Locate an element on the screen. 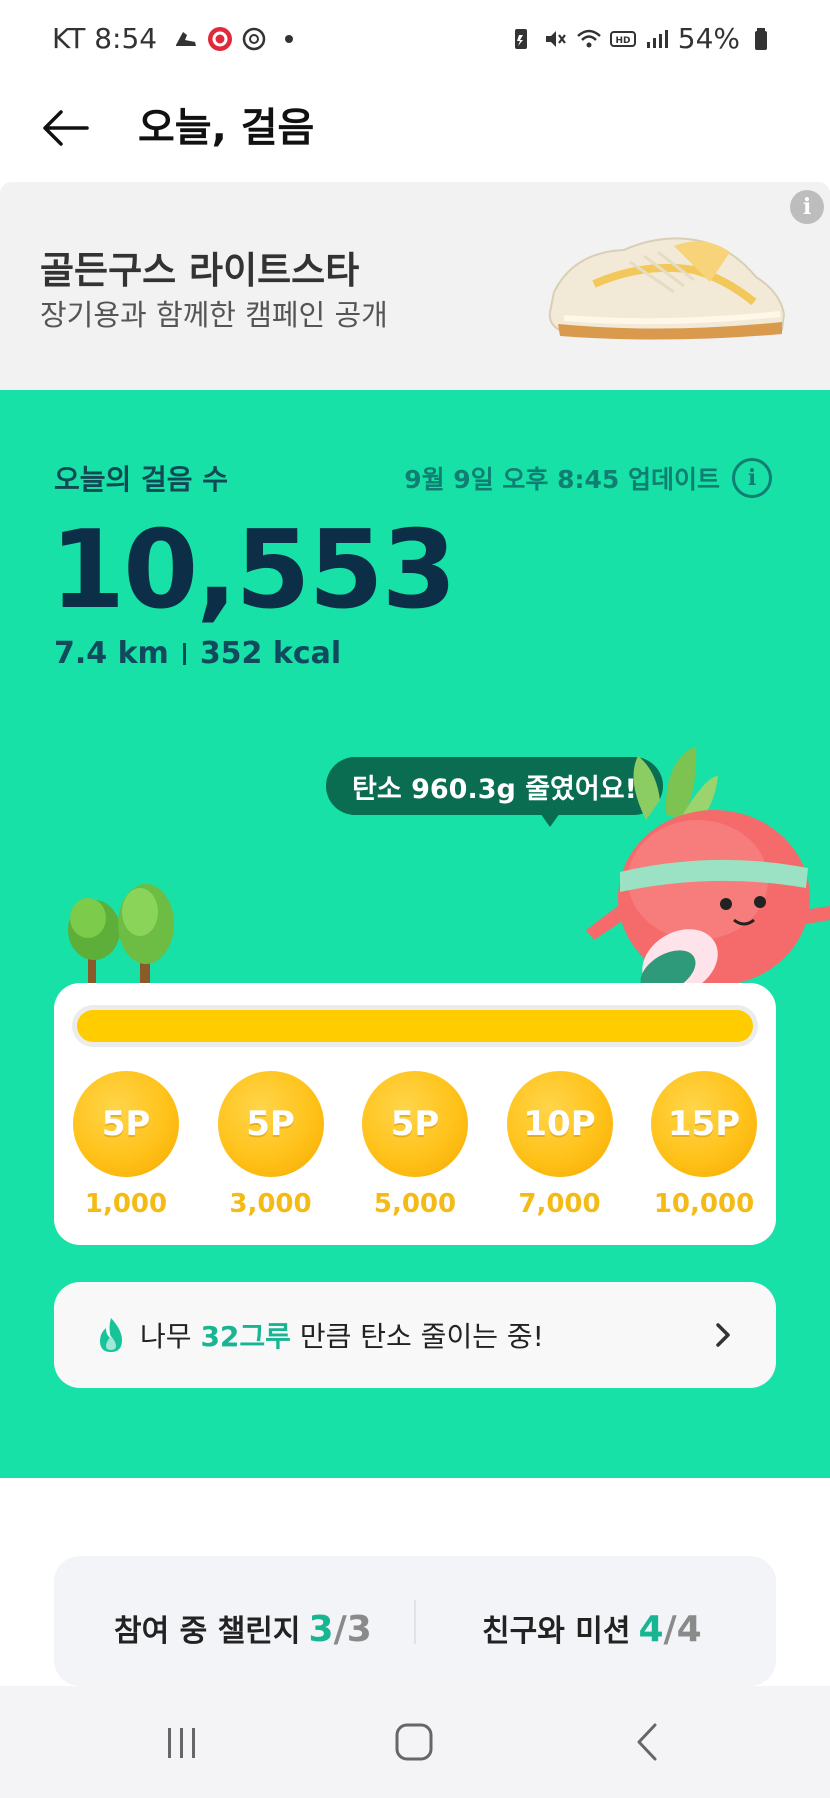 This screenshot has height=1798, width=830. flame-icon is located at coordinates (111, 1335).